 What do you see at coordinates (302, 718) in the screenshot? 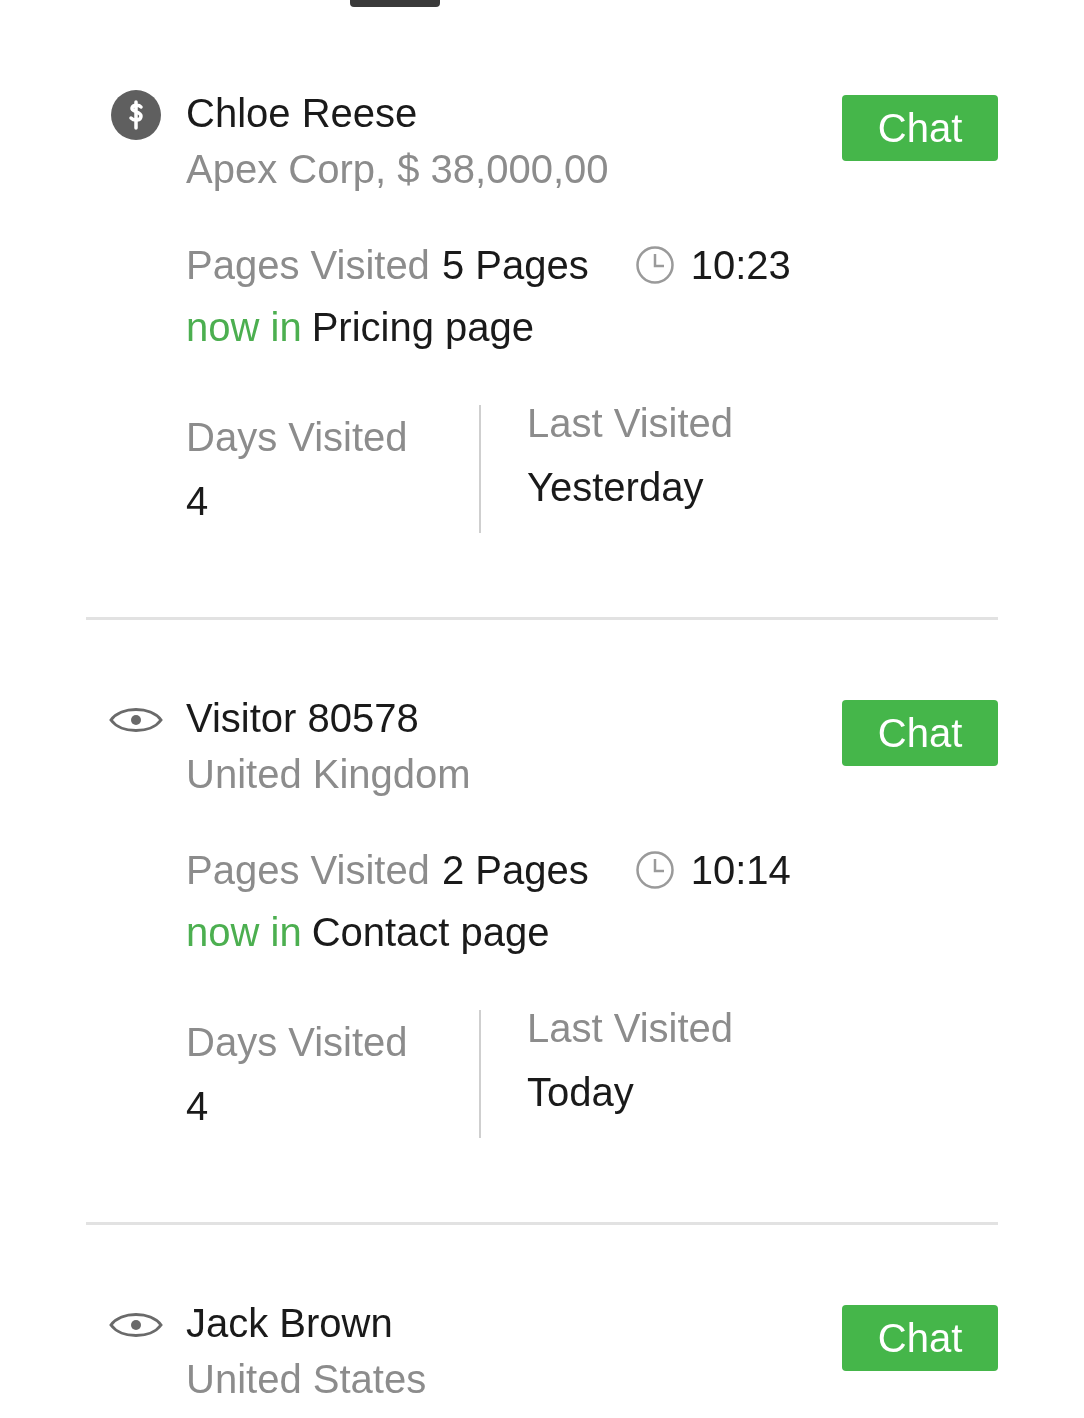
I see `visitor-name: Visitor 80578` at bounding box center [302, 718].